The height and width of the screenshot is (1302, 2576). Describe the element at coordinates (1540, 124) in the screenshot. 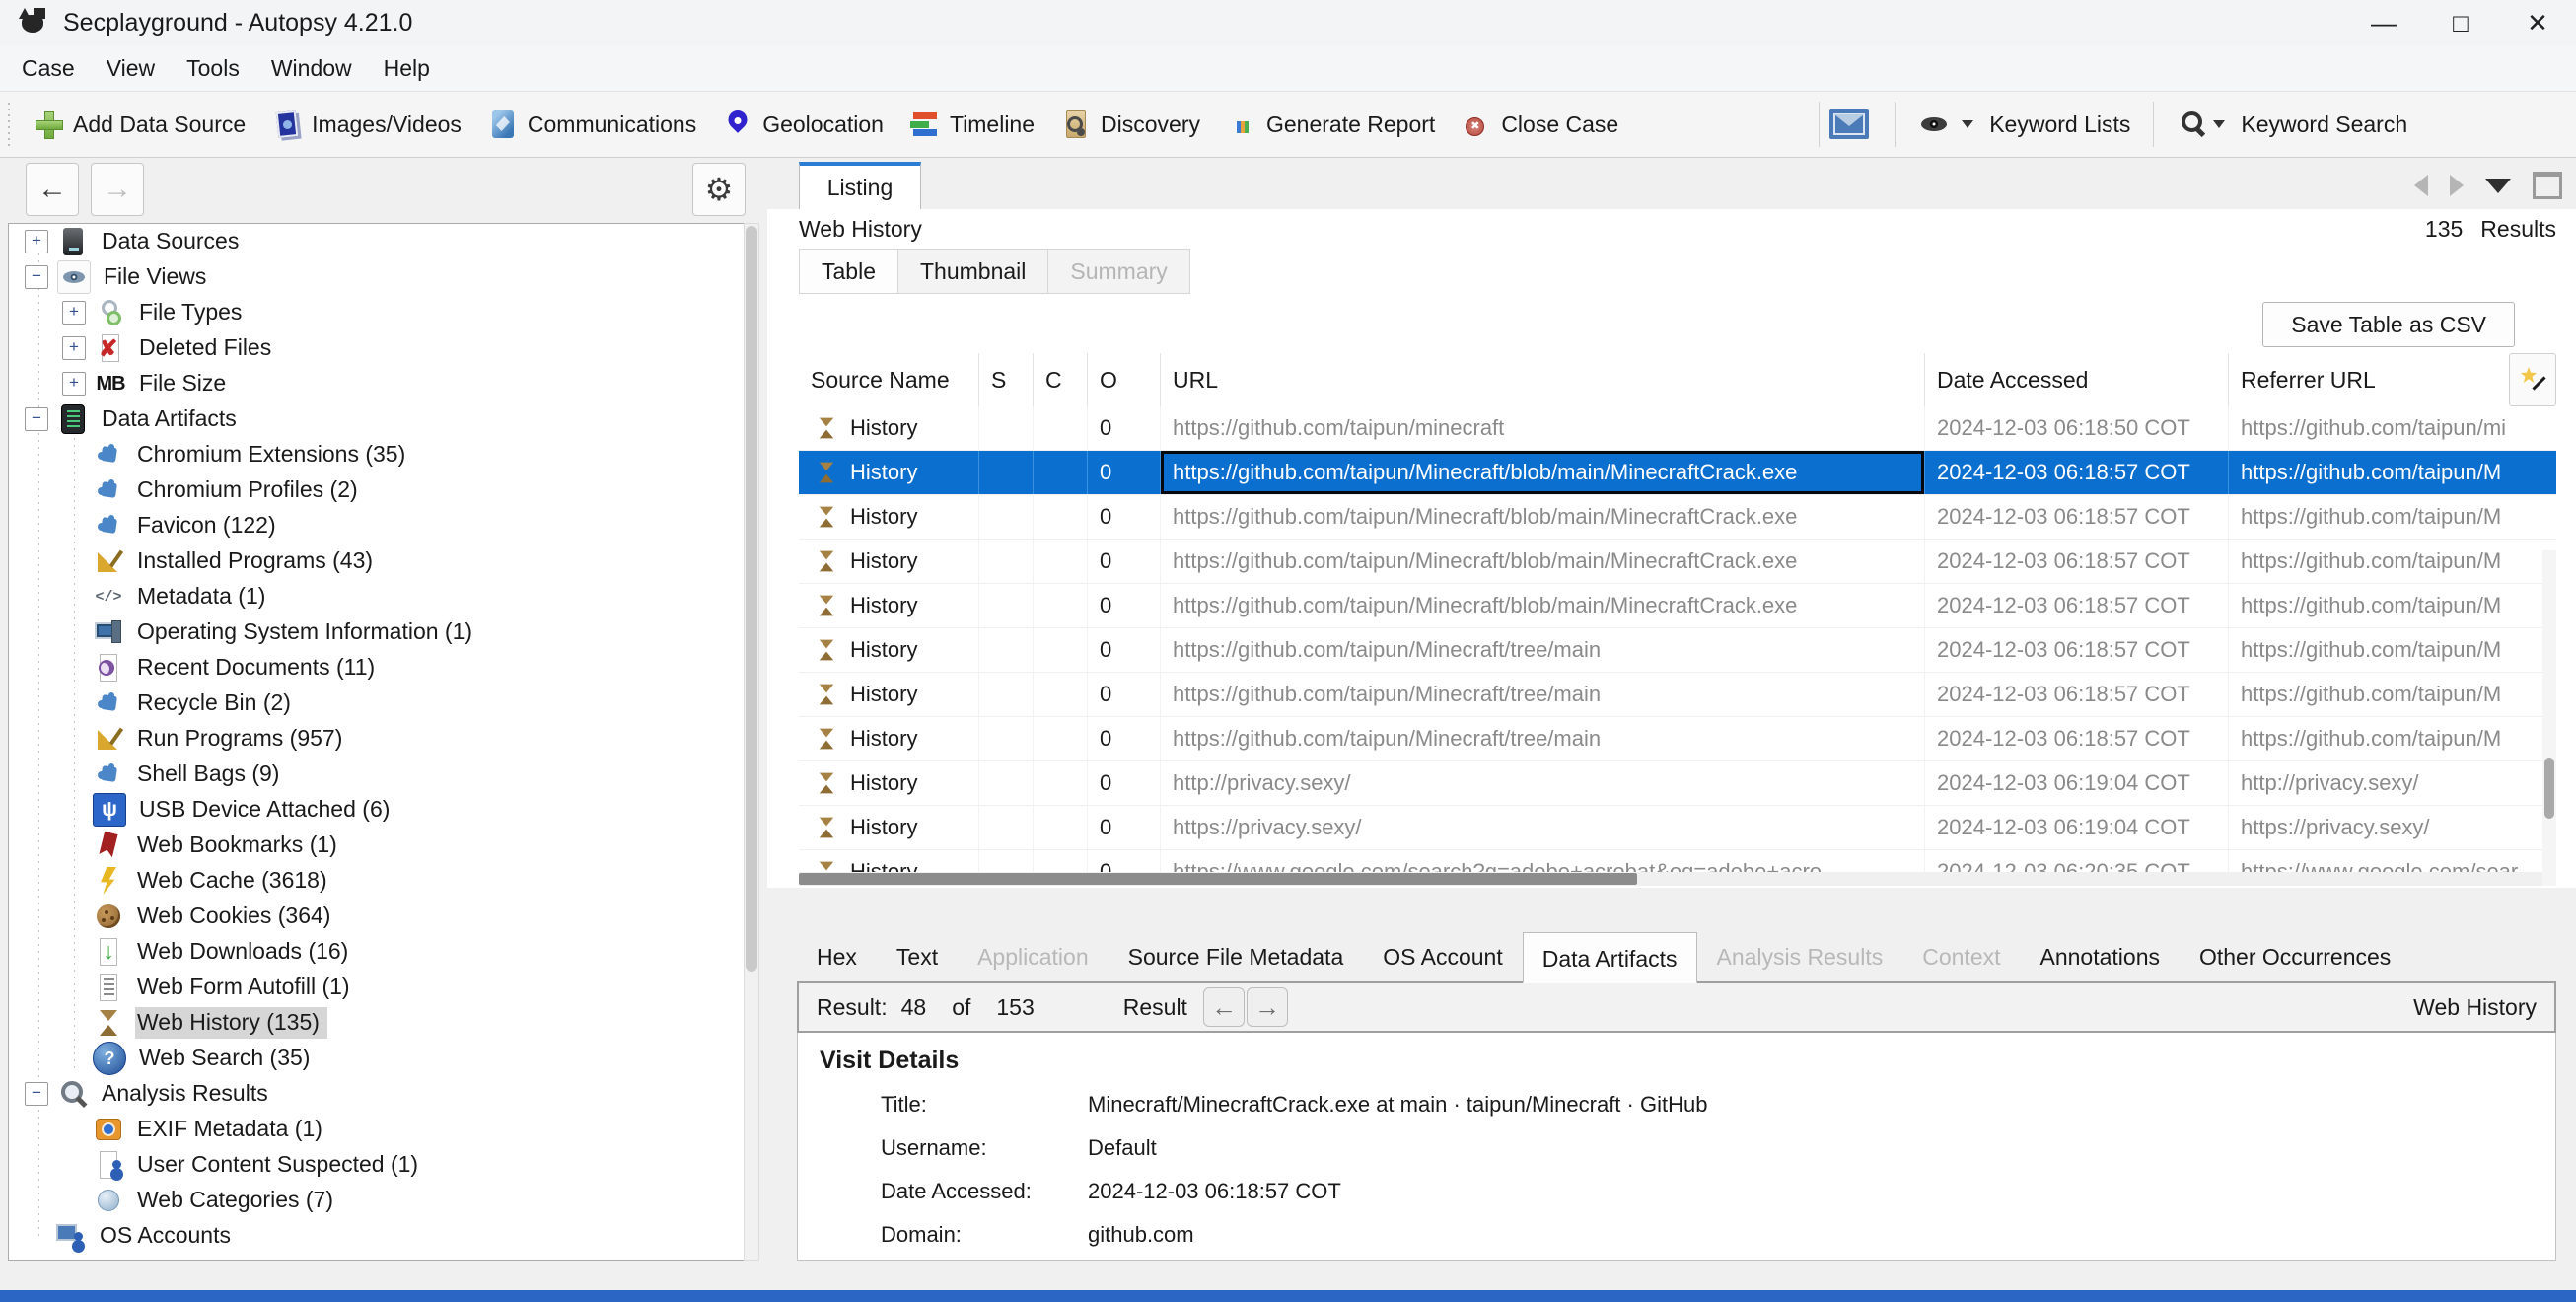

I see `toolbar-button: Close Case` at that location.